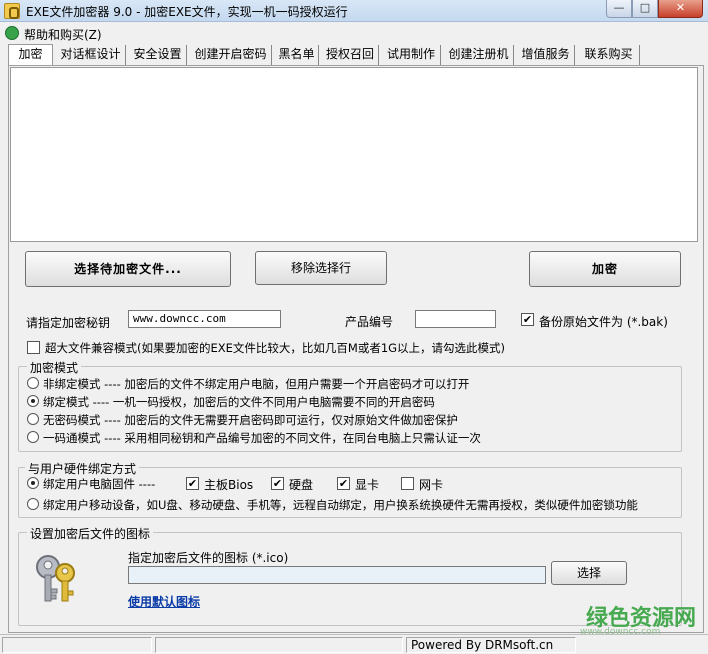  What do you see at coordinates (479, 55) in the screenshot?
I see `tab-keygen: 创建注册机` at bounding box center [479, 55].